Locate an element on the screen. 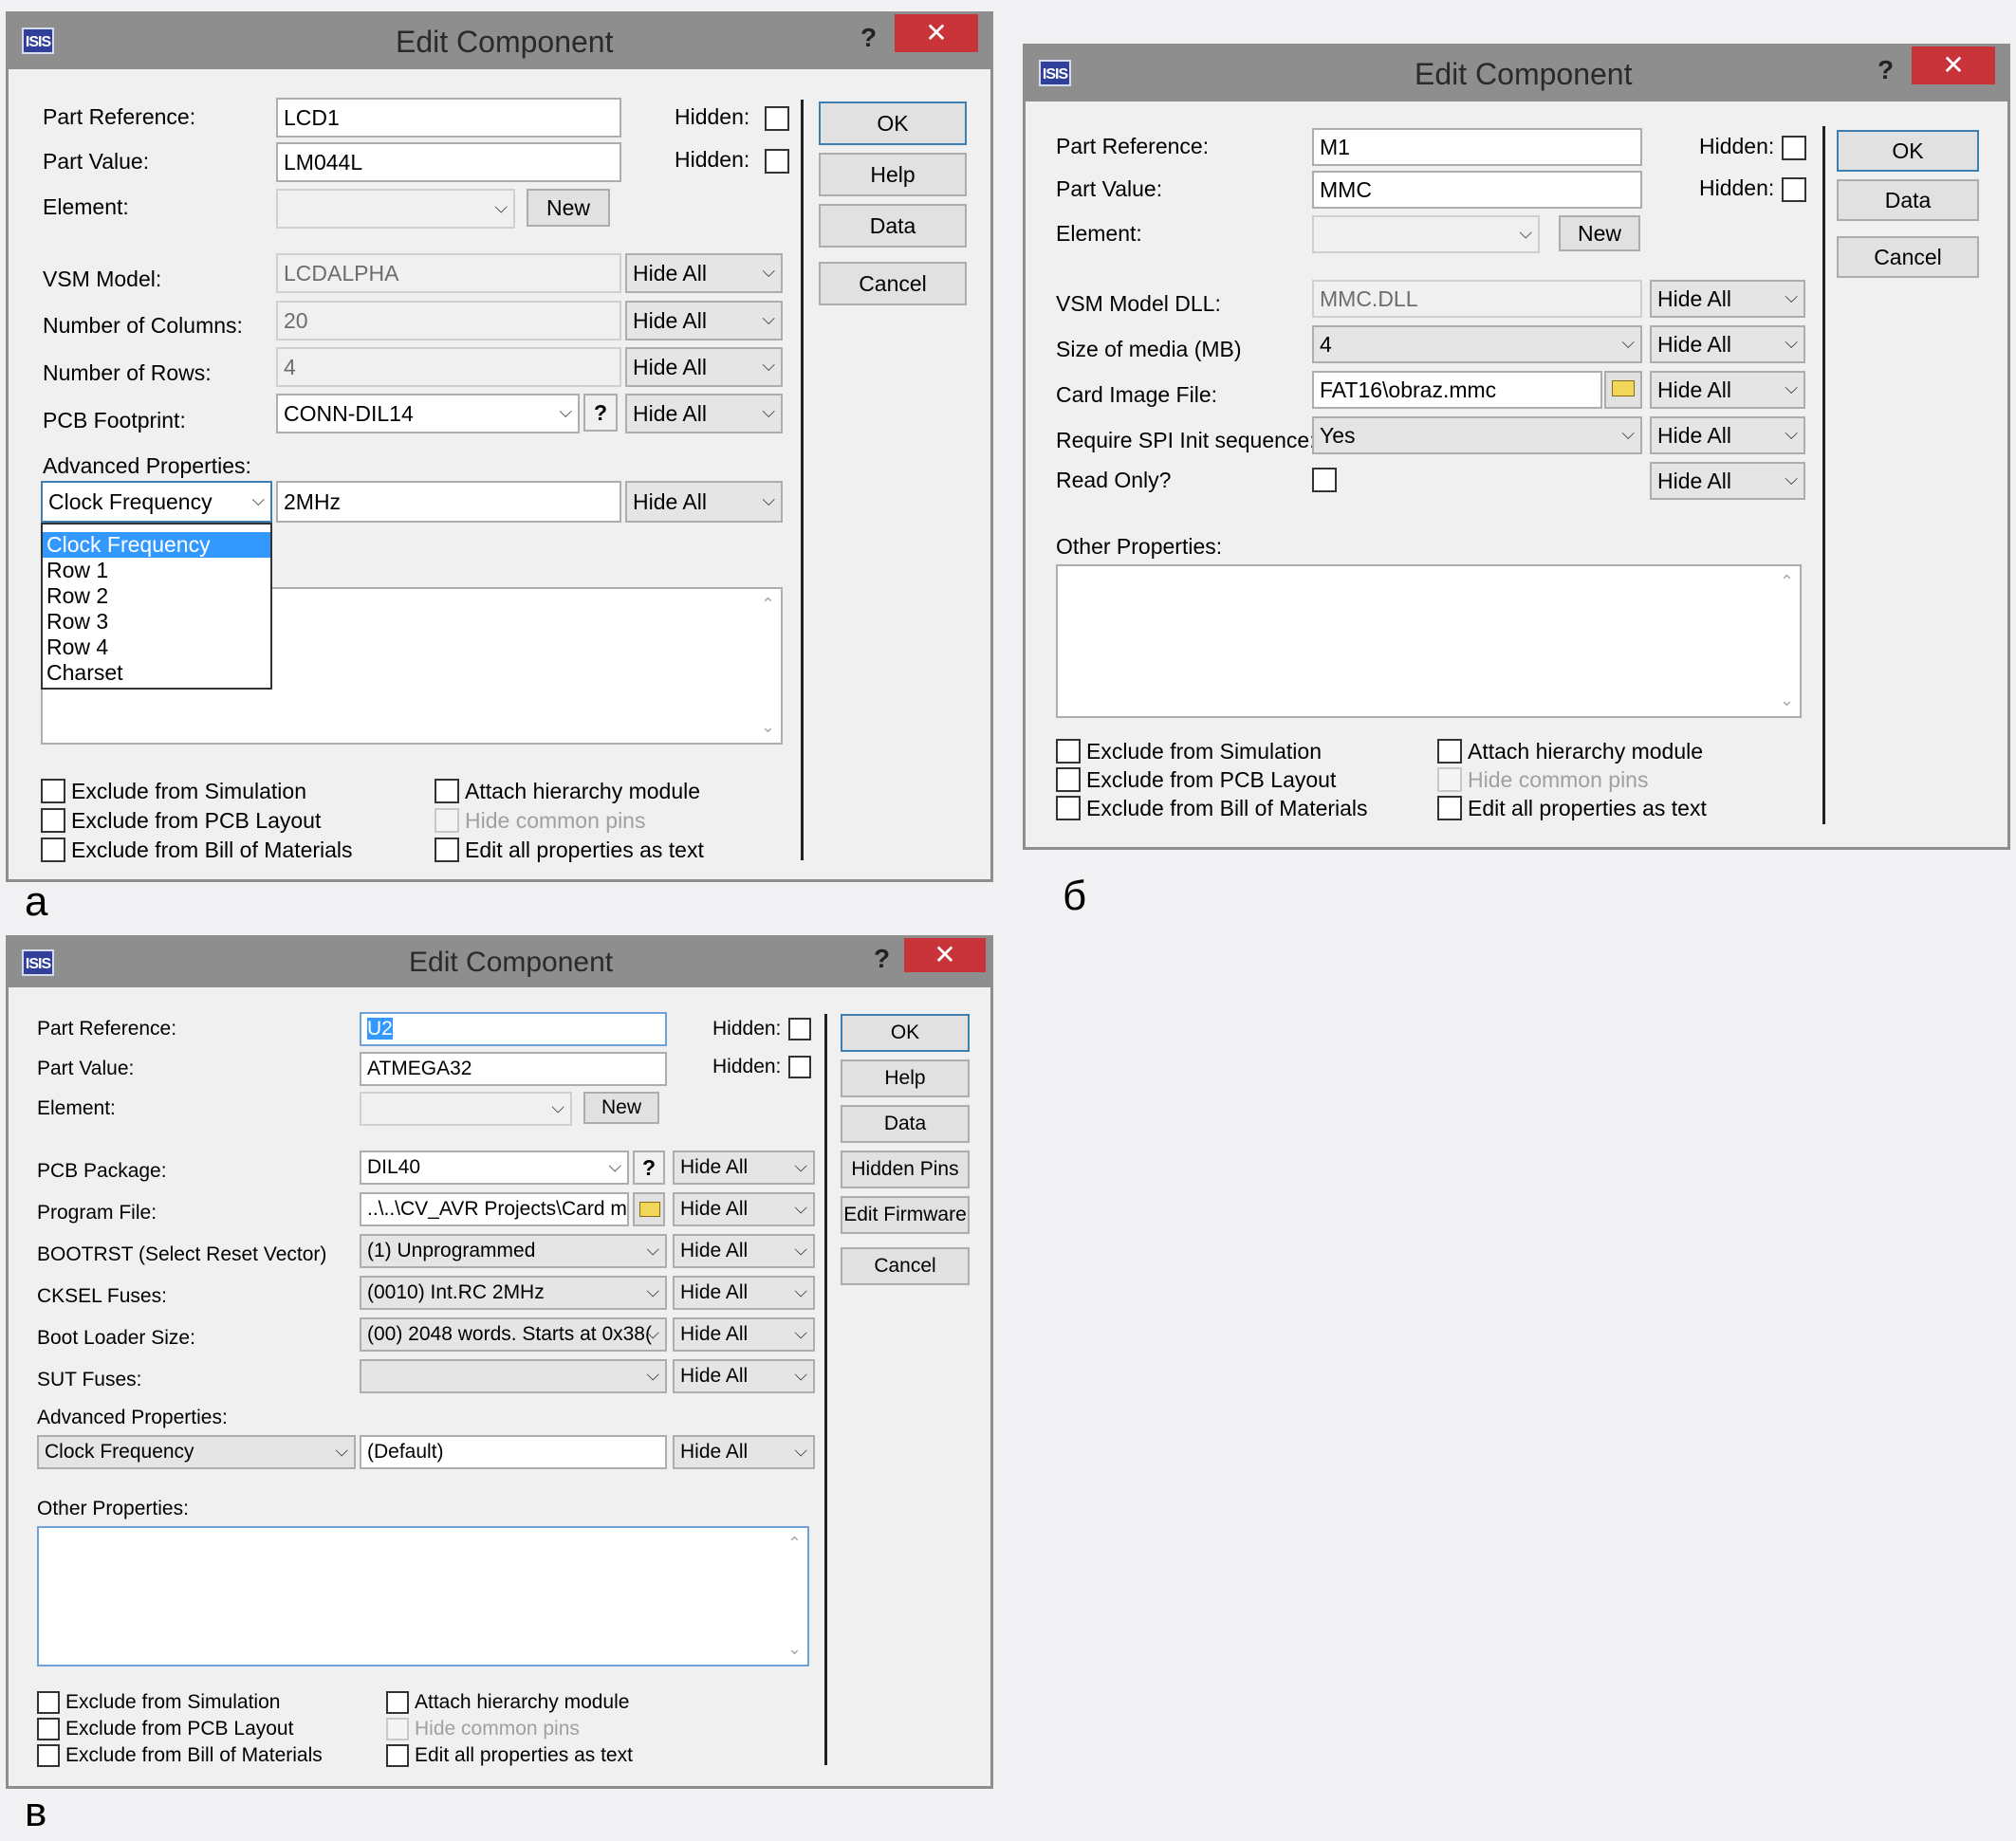  cancel-button: Cancel is located at coordinates (893, 283).